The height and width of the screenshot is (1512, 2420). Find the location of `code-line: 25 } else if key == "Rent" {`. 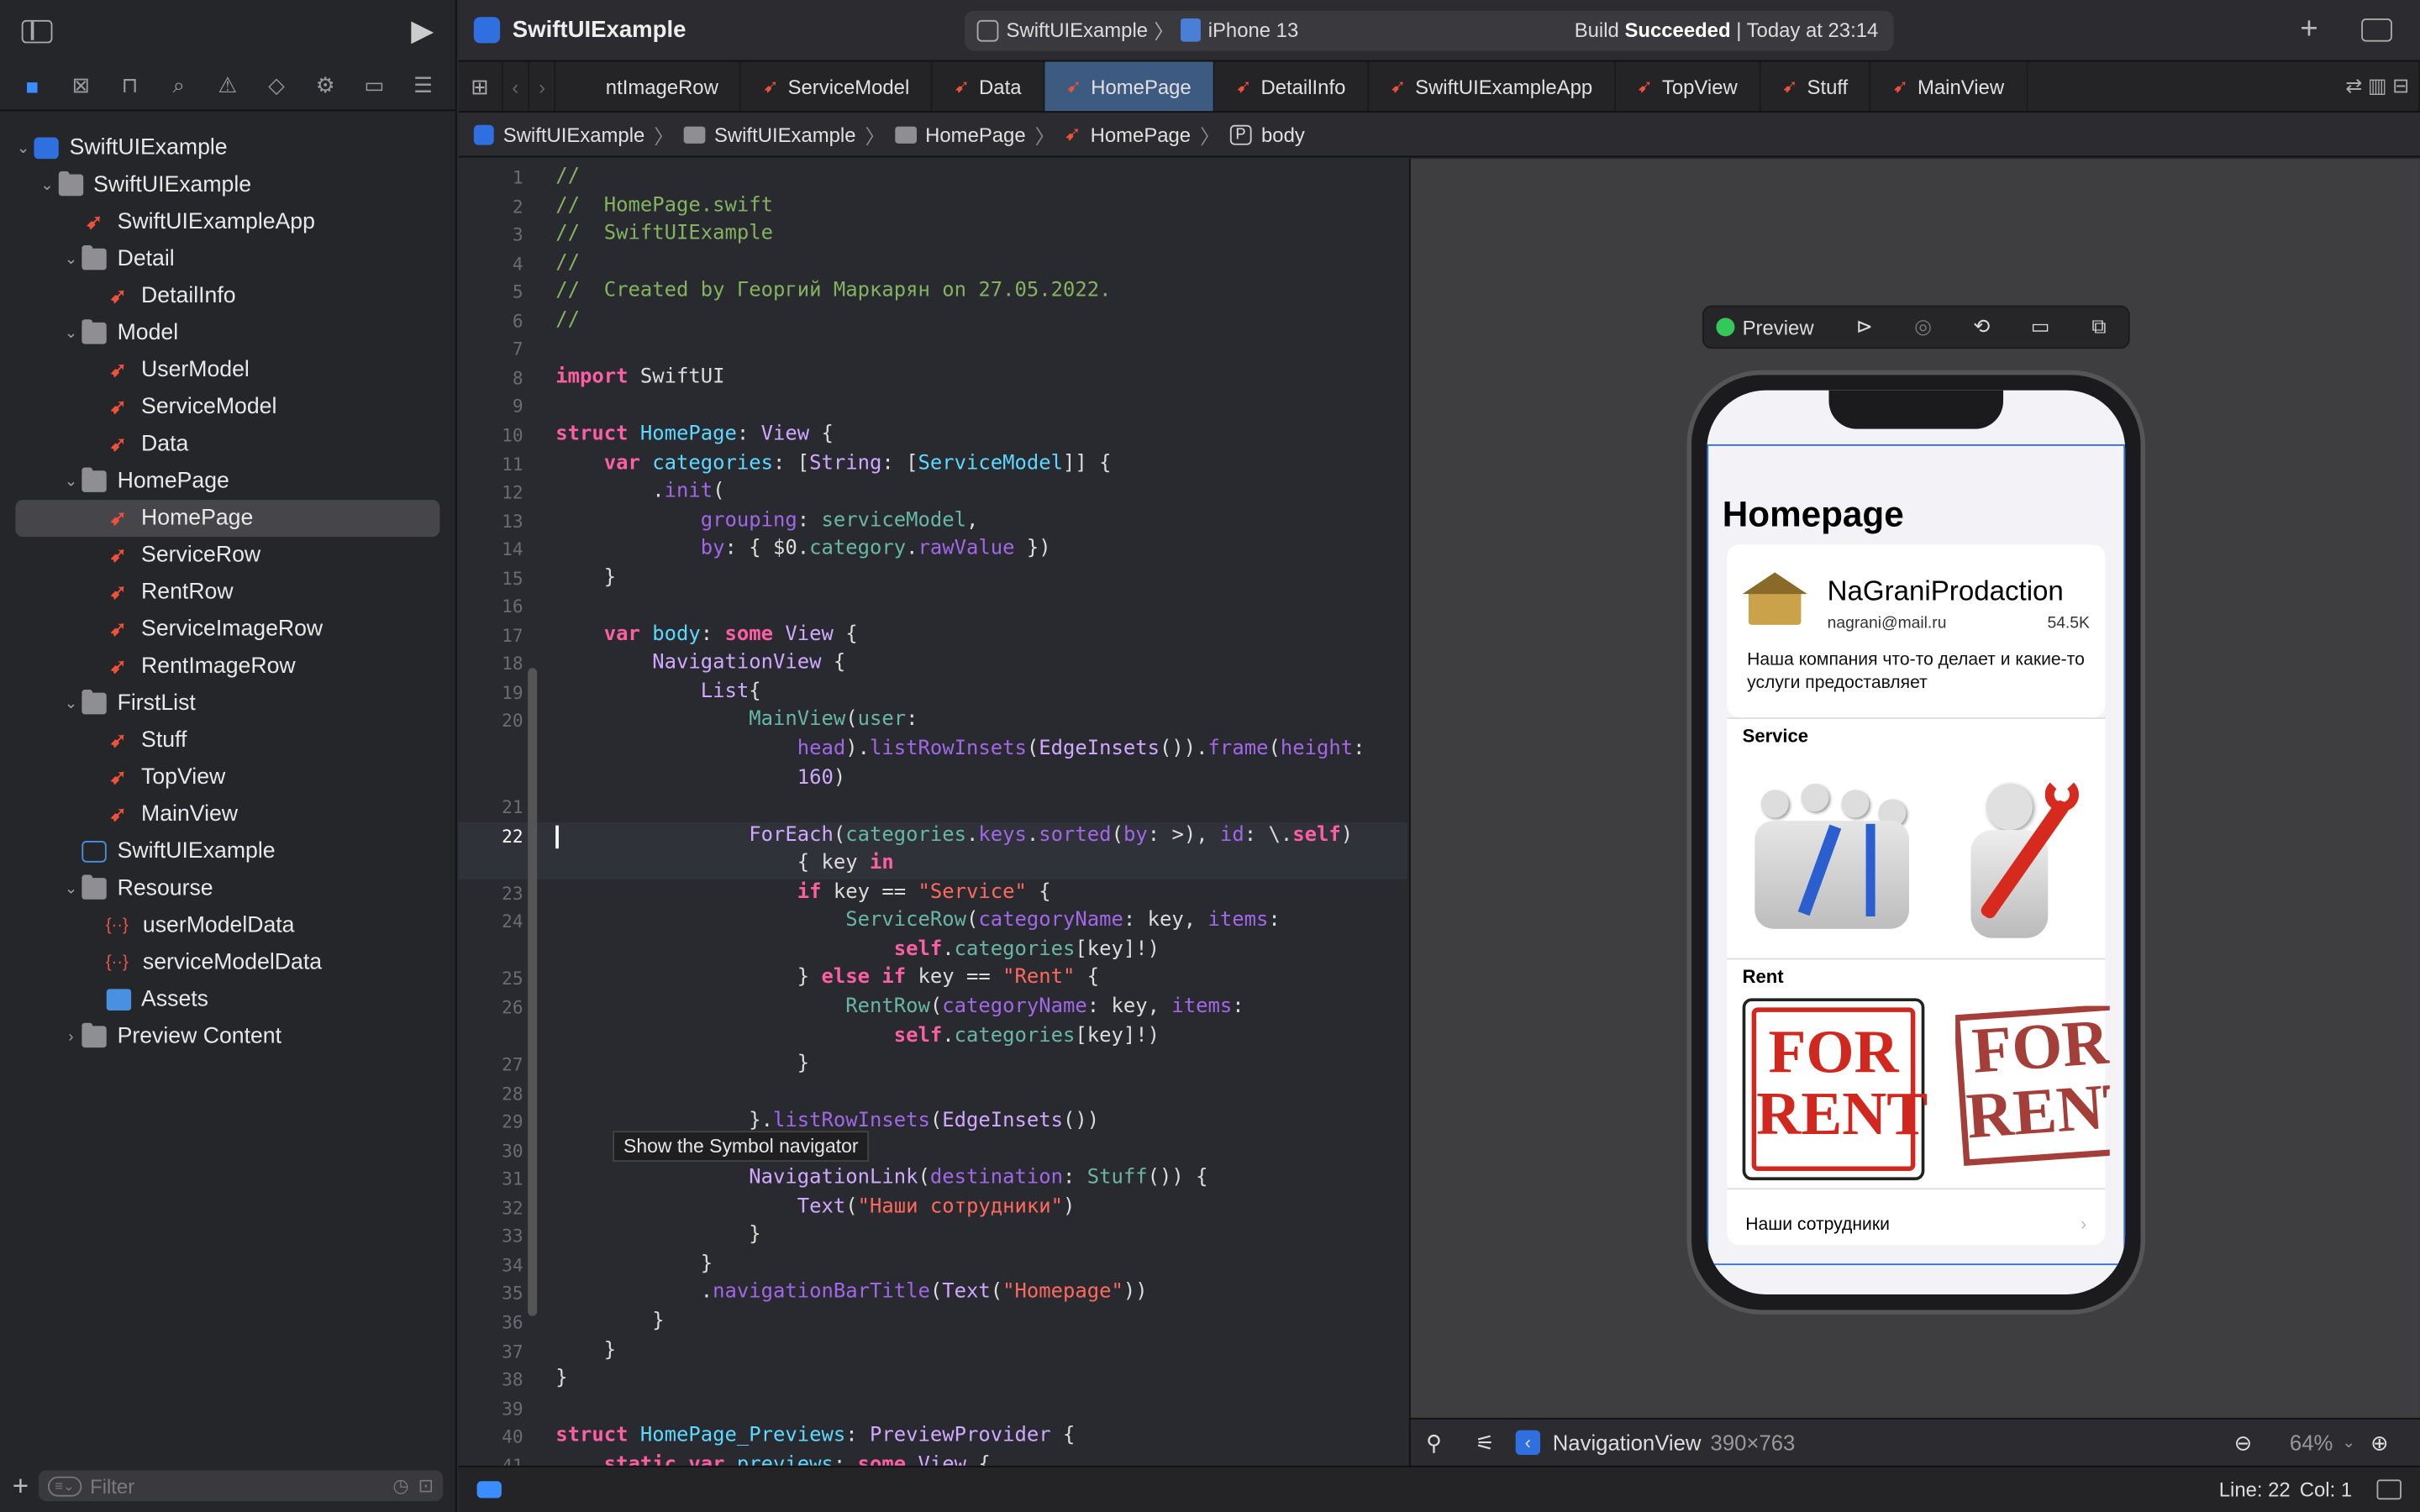

code-line: 25 } else if key == "Rent" { is located at coordinates (932, 979).